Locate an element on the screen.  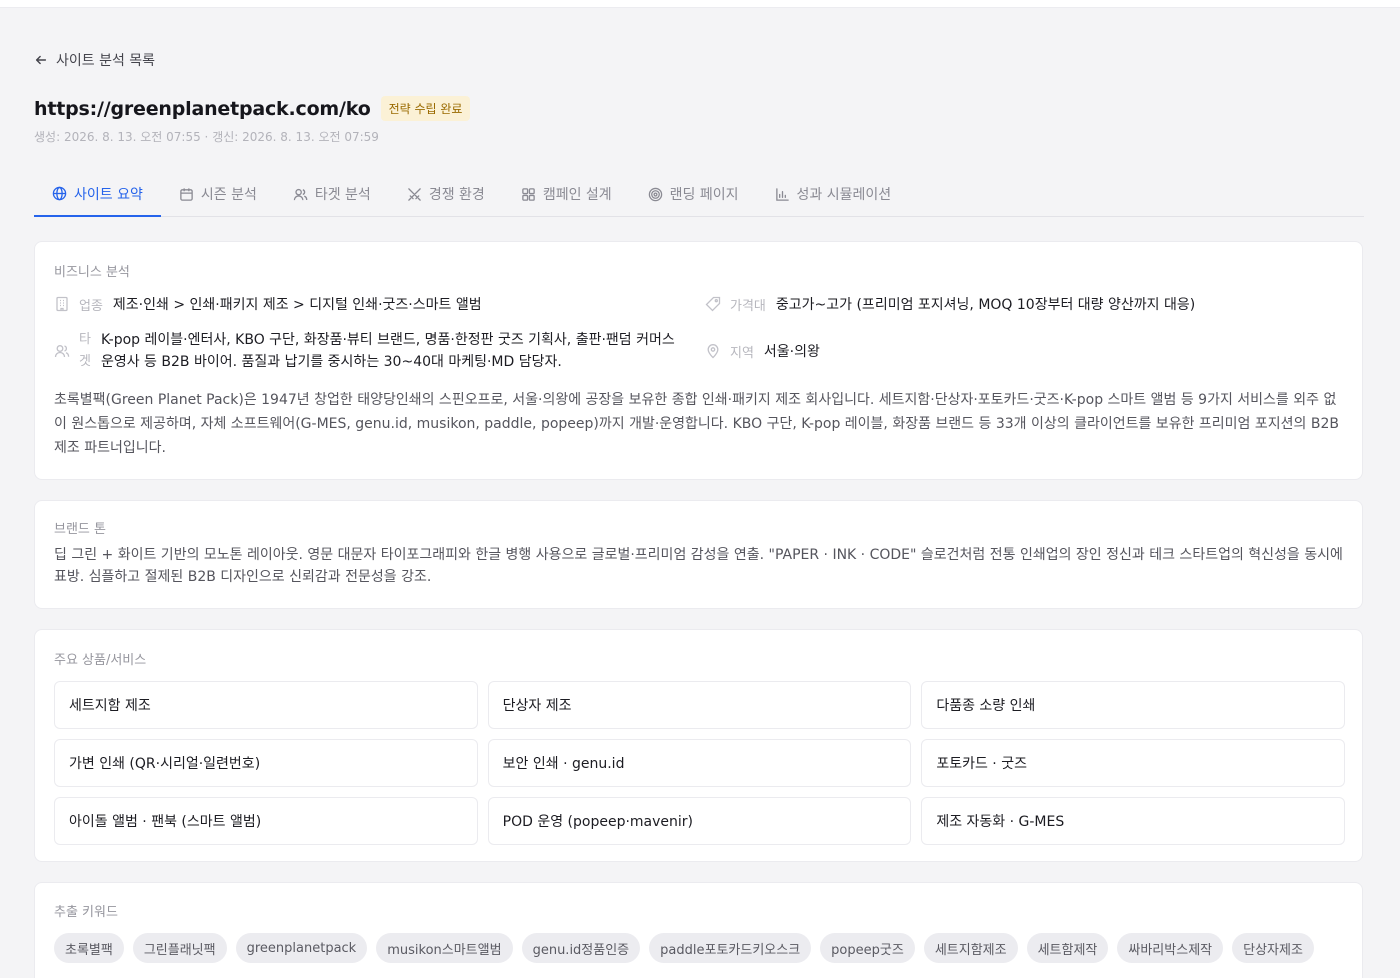
target-label: 타 겟 is located at coordinates (85, 351).